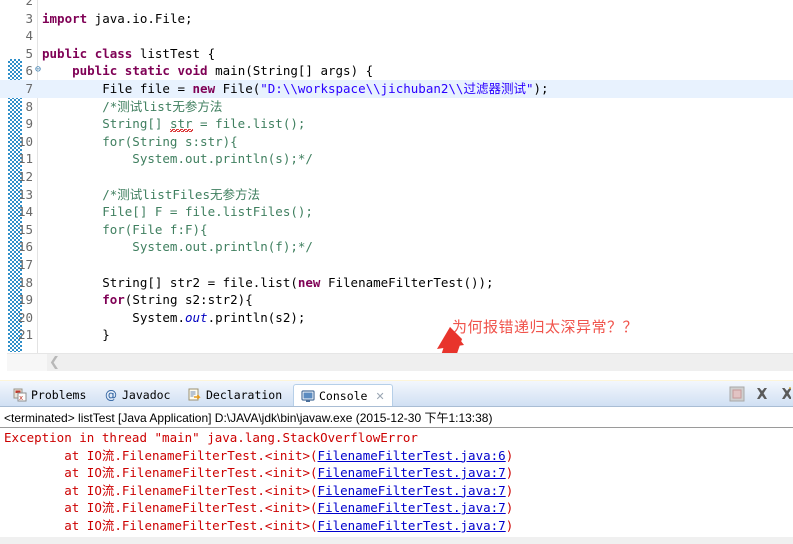  Describe the element at coordinates (25, 212) in the screenshot. I see `line-number: 14` at that location.